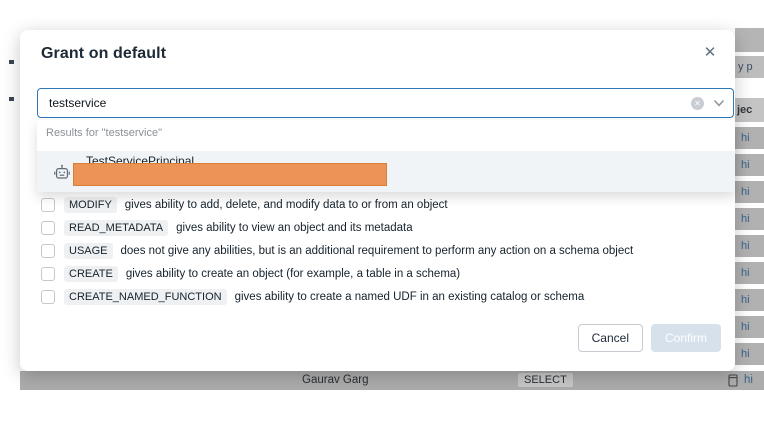 The image size is (764, 438). Describe the element at coordinates (230, 174) in the screenshot. I see `redacted-principal-id` at that location.